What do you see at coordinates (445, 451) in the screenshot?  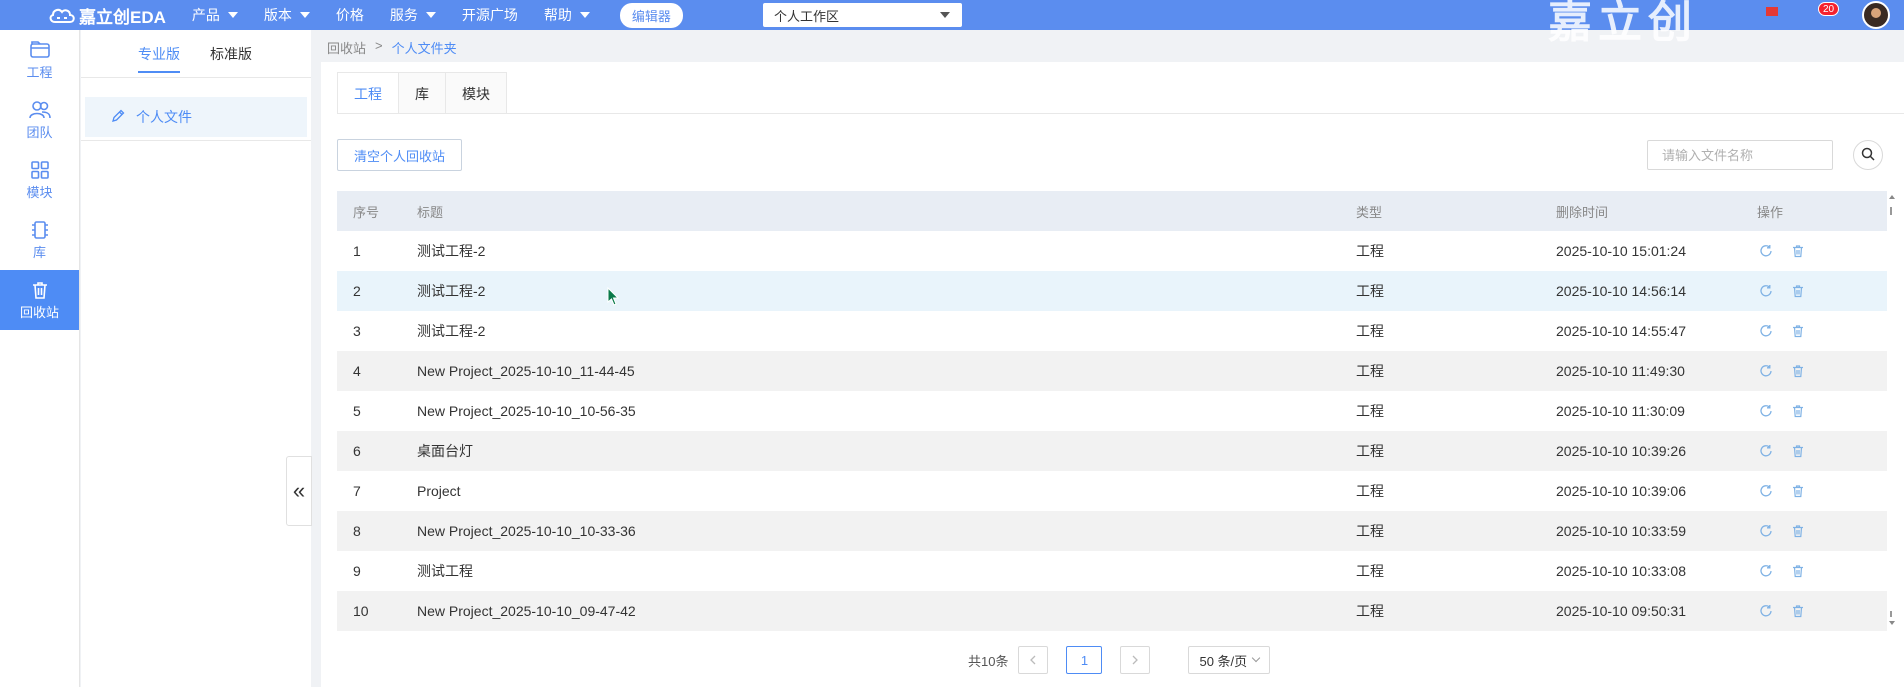 I see `cell-title: 桌面台灯` at bounding box center [445, 451].